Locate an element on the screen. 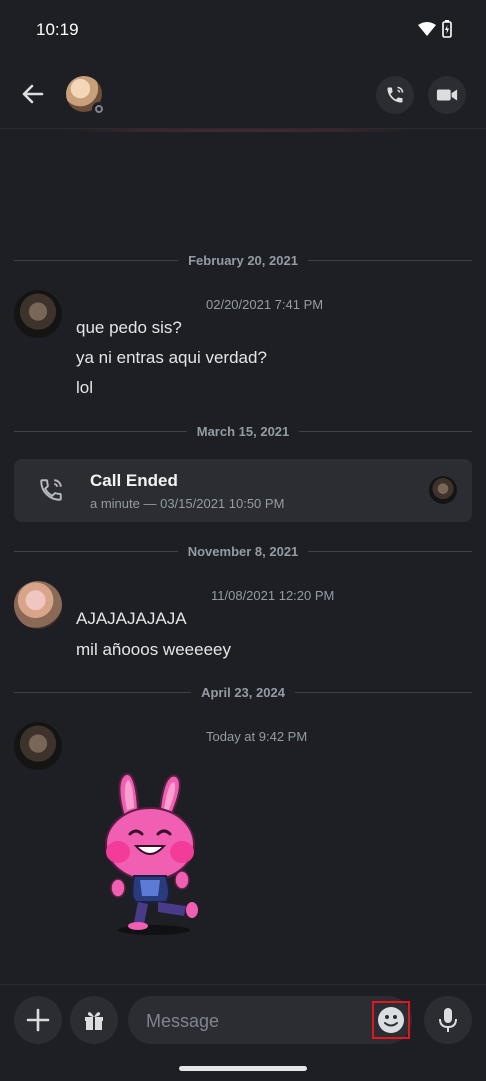 This screenshot has width=486, height=1081. gift-button is located at coordinates (94, 1020).